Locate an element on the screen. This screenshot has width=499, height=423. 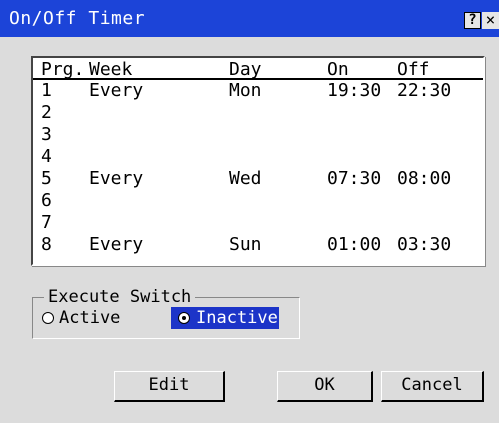
radio-inactive-label: Inactive is located at coordinates (237, 318).